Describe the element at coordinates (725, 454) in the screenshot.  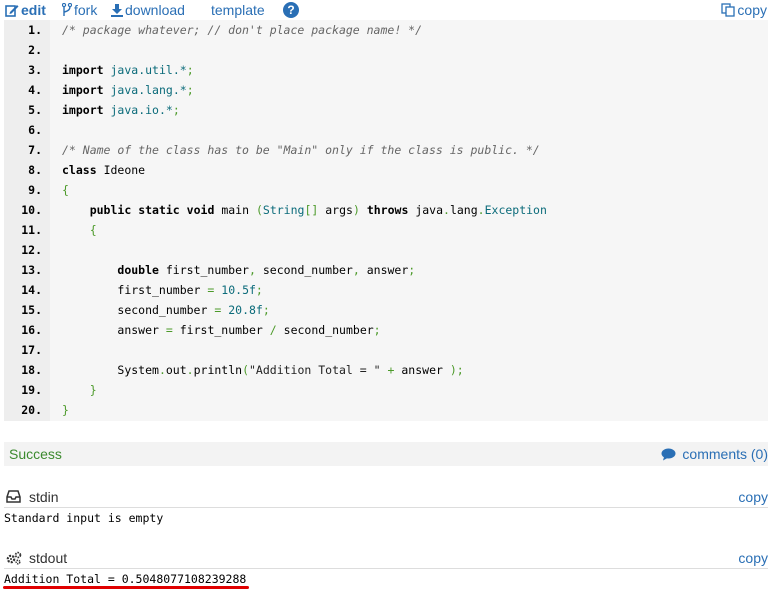
I see `comments-label: comments (0)` at that location.